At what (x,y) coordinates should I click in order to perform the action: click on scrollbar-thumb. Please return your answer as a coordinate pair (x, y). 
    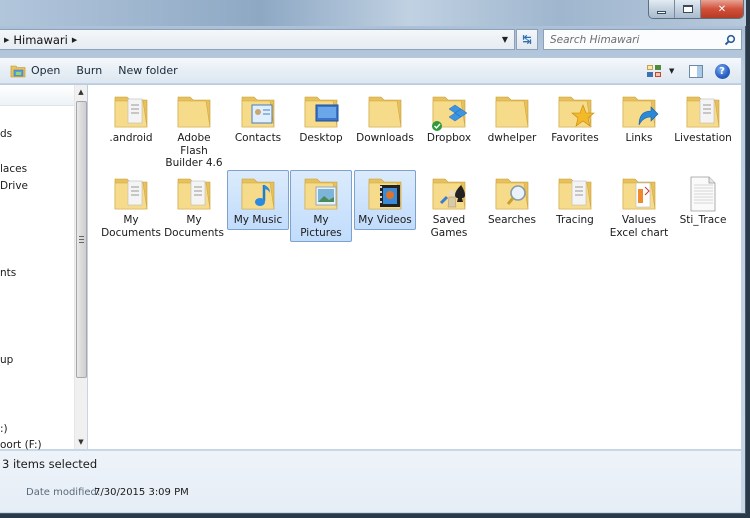
    Looking at the image, I should click on (81, 239).